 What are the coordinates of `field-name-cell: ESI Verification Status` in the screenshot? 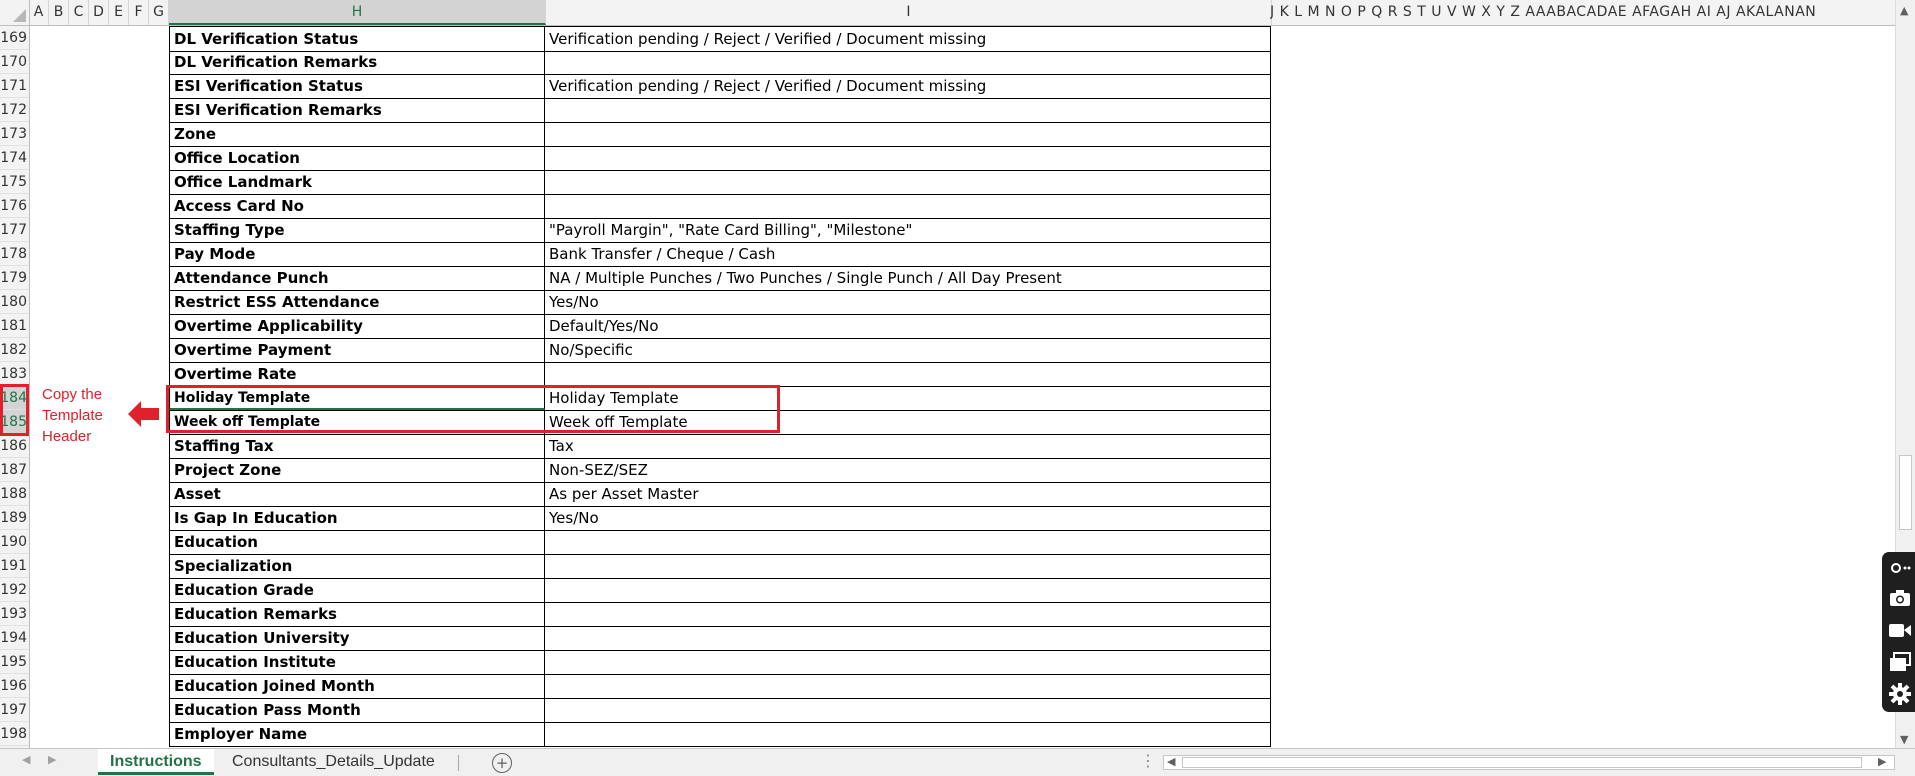 It's located at (357, 86).